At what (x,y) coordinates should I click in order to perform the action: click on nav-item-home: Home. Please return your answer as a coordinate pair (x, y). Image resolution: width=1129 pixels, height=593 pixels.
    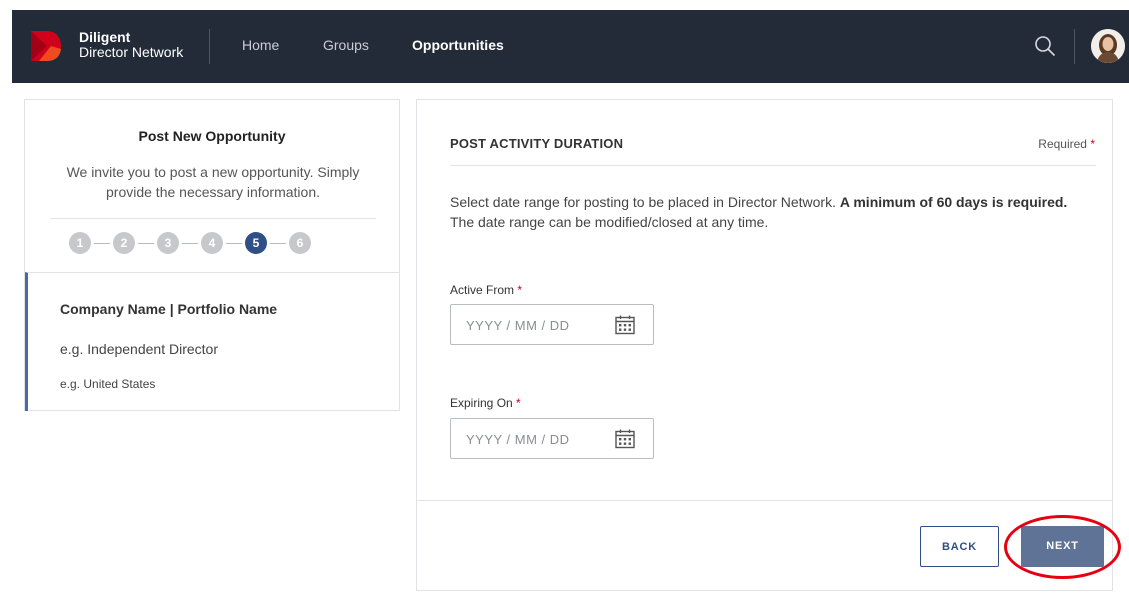
    Looking at the image, I should click on (260, 45).